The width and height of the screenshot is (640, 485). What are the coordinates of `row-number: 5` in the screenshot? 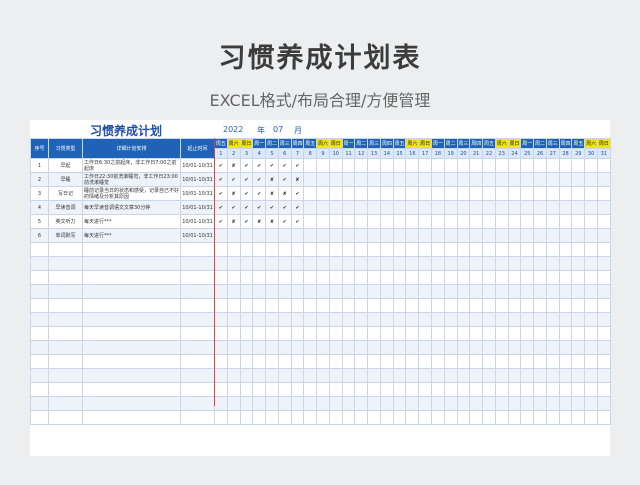 It's located at (39, 221).